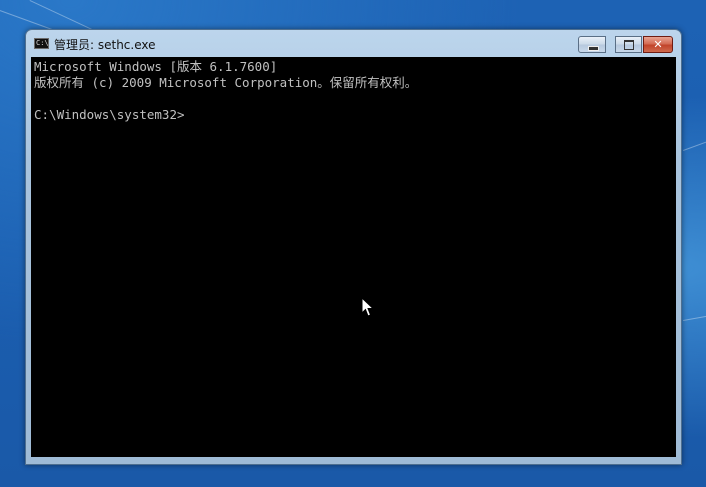 Image resolution: width=706 pixels, height=487 pixels. What do you see at coordinates (156, 66) in the screenshot?
I see `console-line-version: Microsoft Windows [版本 6.1.7600]` at bounding box center [156, 66].